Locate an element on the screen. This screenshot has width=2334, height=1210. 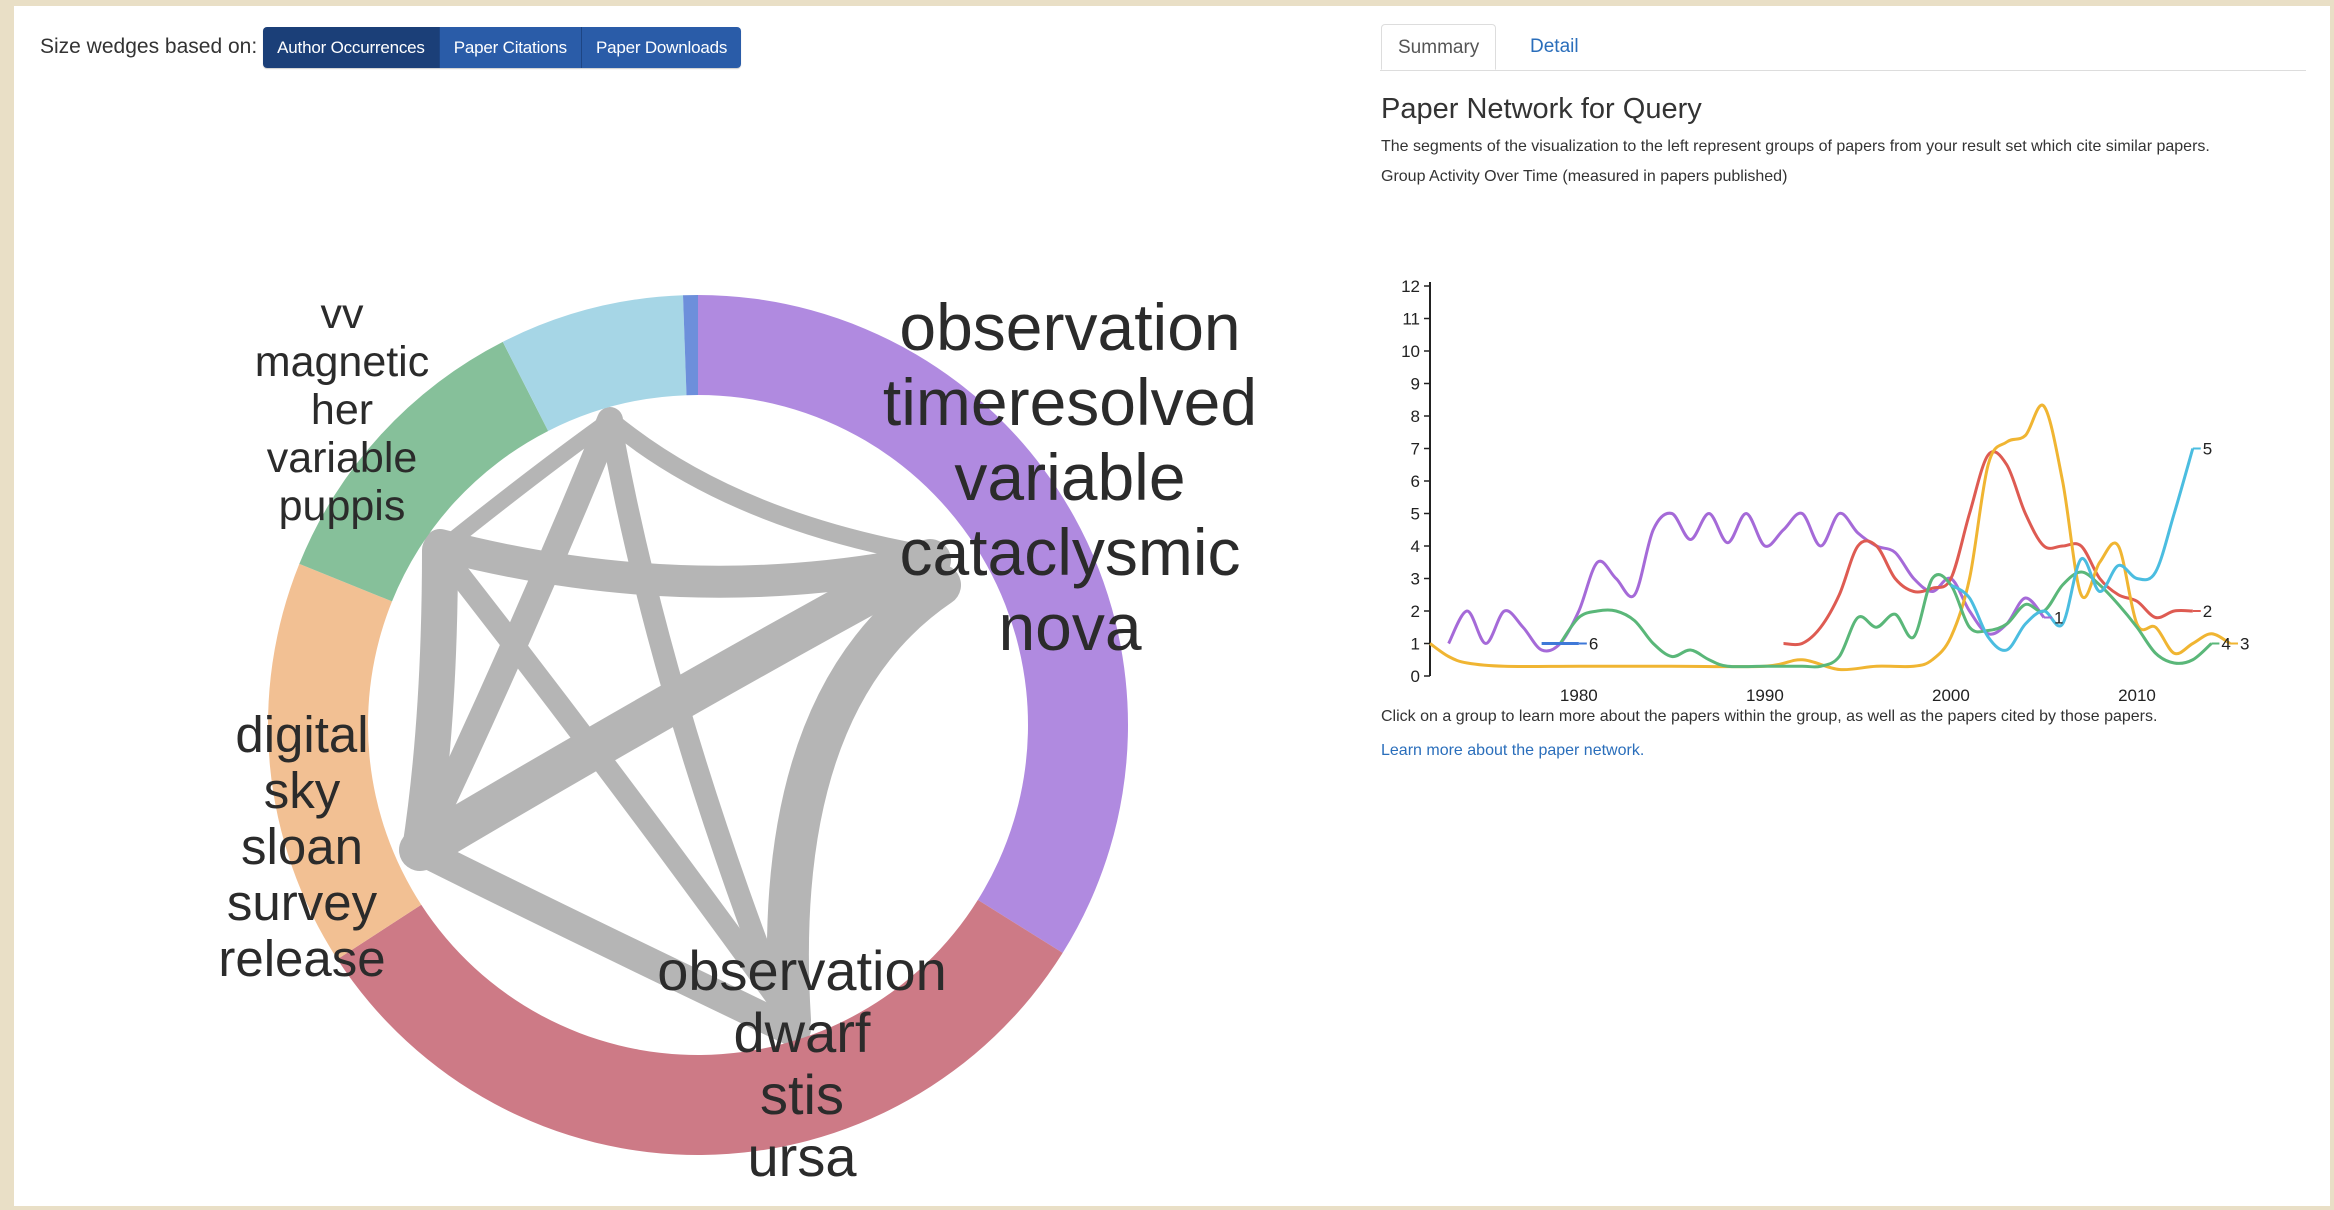
wedge-label-line: digital is located at coordinates (301, 734).